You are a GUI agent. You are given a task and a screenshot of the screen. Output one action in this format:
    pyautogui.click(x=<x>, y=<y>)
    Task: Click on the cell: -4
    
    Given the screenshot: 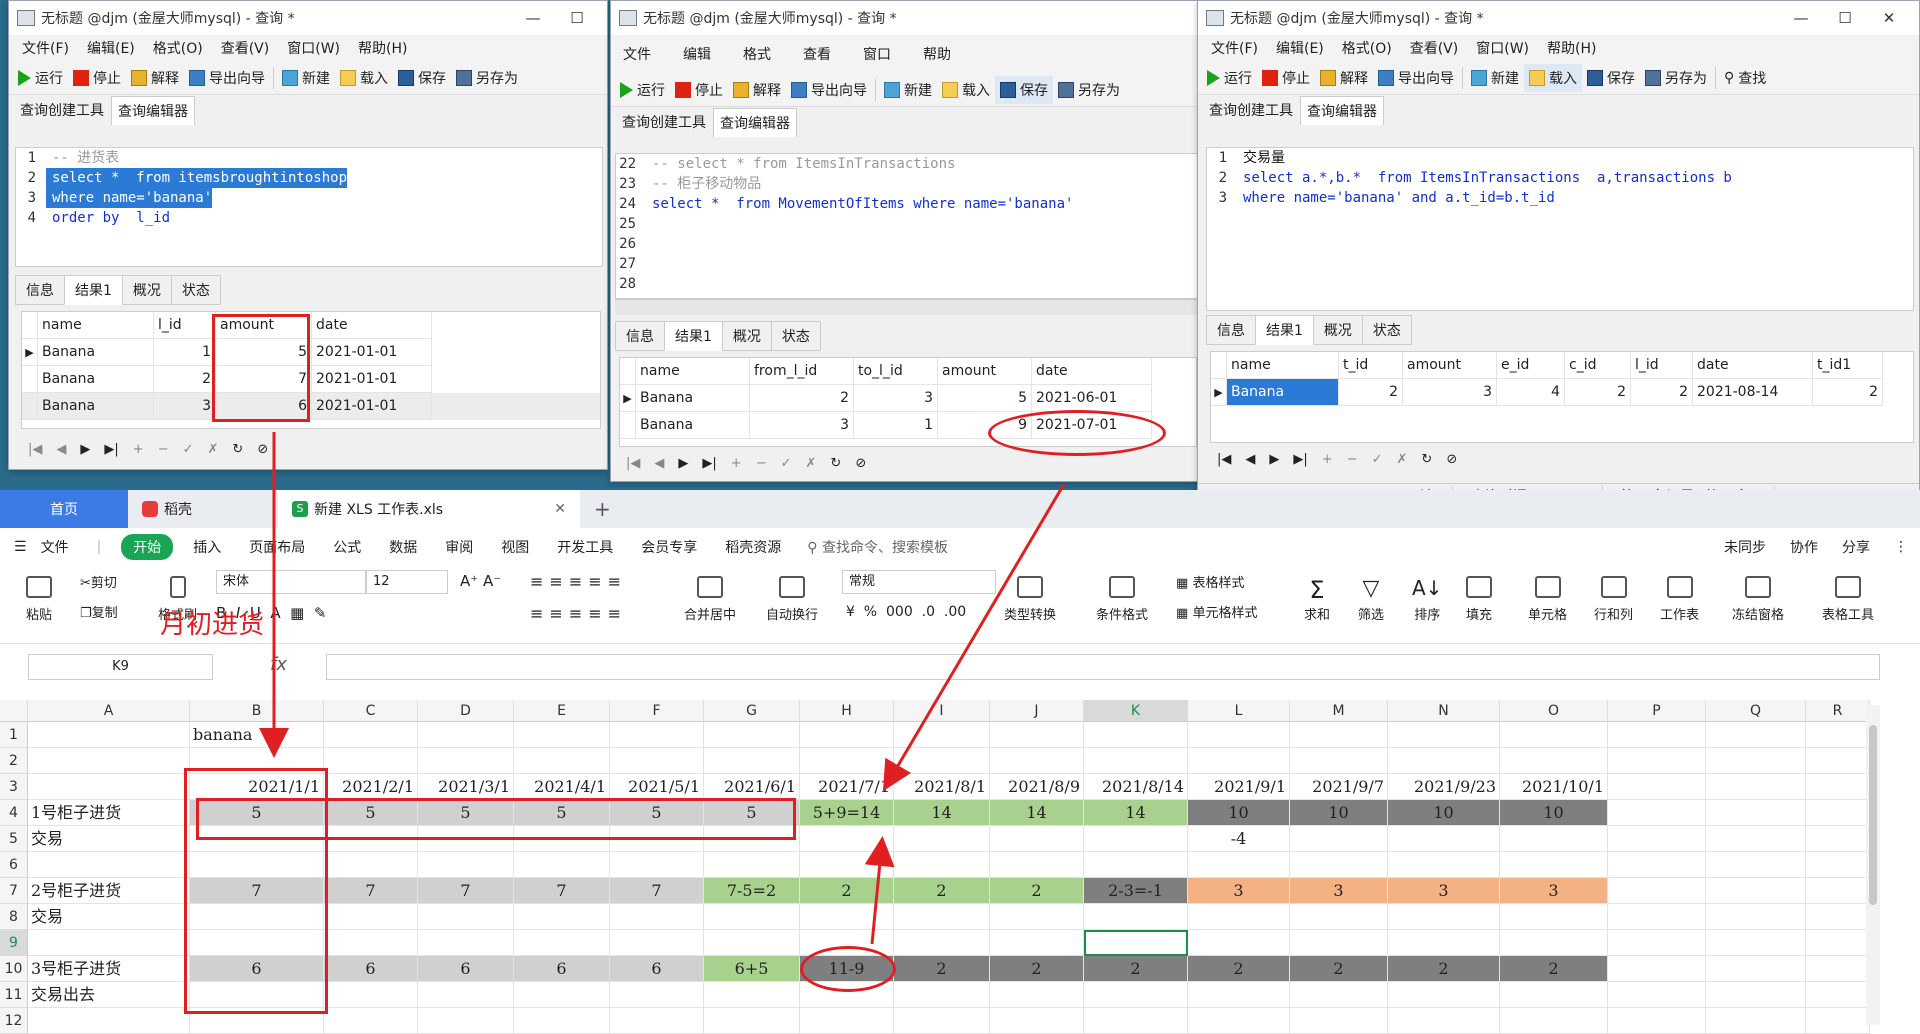 What is the action you would take?
    pyautogui.click(x=1239, y=839)
    